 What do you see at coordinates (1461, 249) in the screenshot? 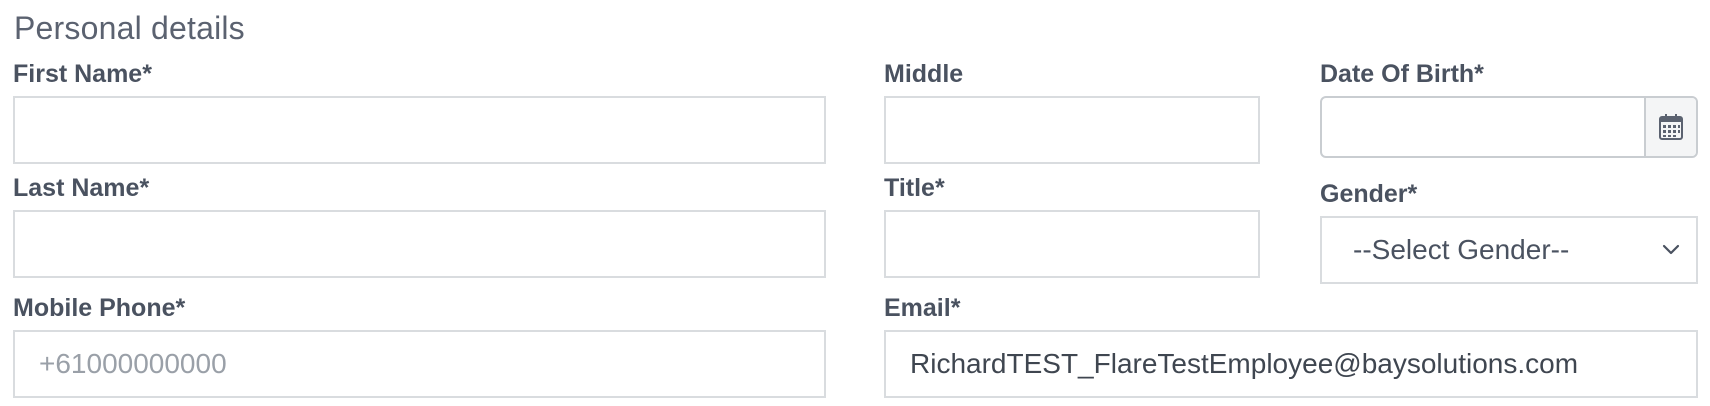
I see `gender-selected-value: --Select Gender--` at bounding box center [1461, 249].